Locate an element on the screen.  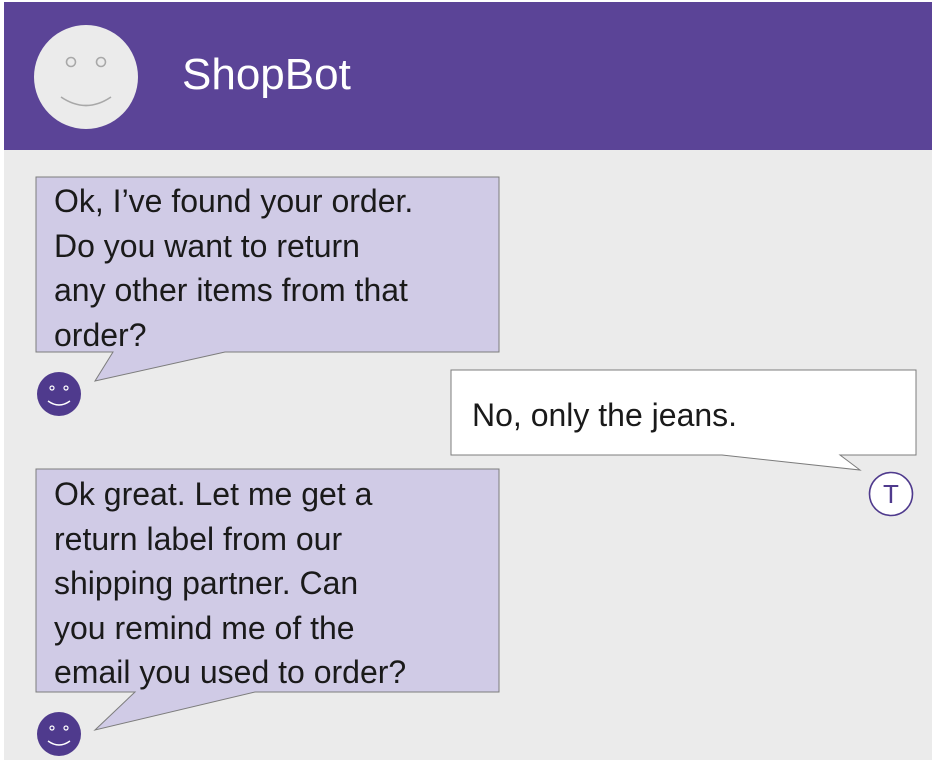
chat-title: ShopBot is located at coordinates (266, 74).